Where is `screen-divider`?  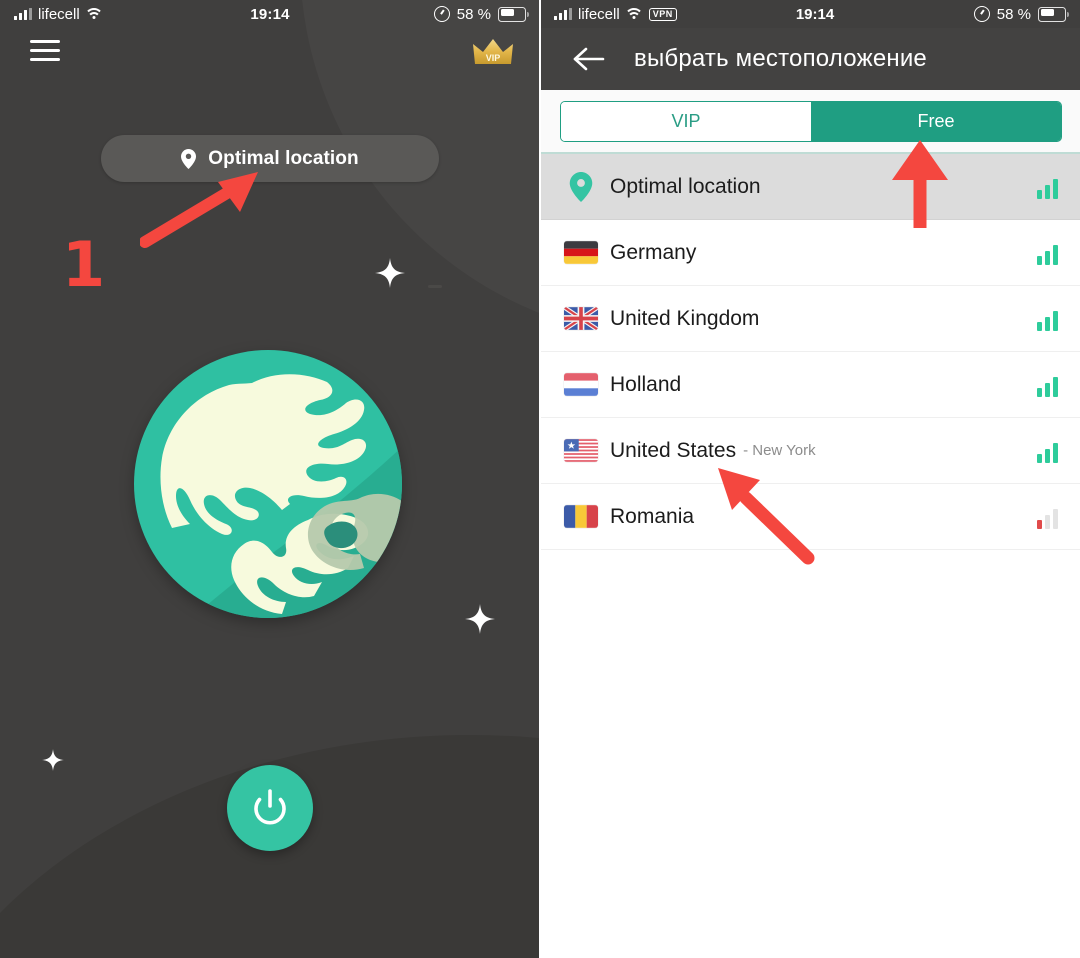
screen-divider is located at coordinates (540, 479).